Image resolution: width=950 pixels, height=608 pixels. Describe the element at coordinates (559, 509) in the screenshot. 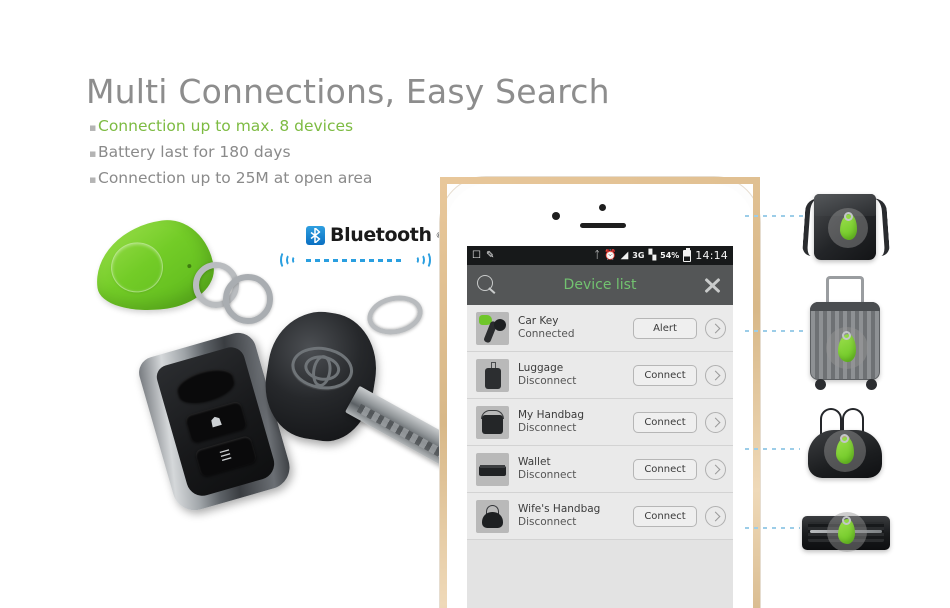

I see `device-name: Wife's Handbag` at that location.